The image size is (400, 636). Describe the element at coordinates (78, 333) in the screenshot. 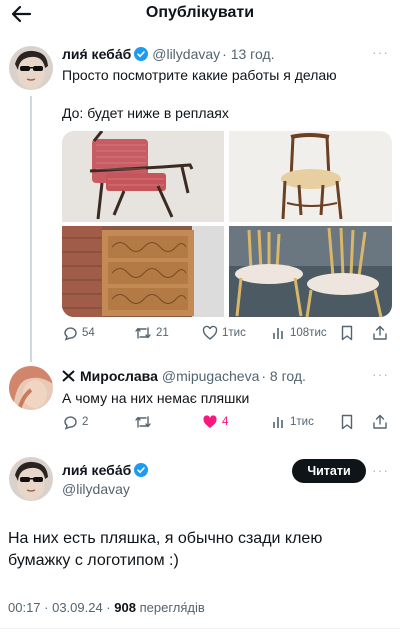

I see `reply-button: 54` at that location.